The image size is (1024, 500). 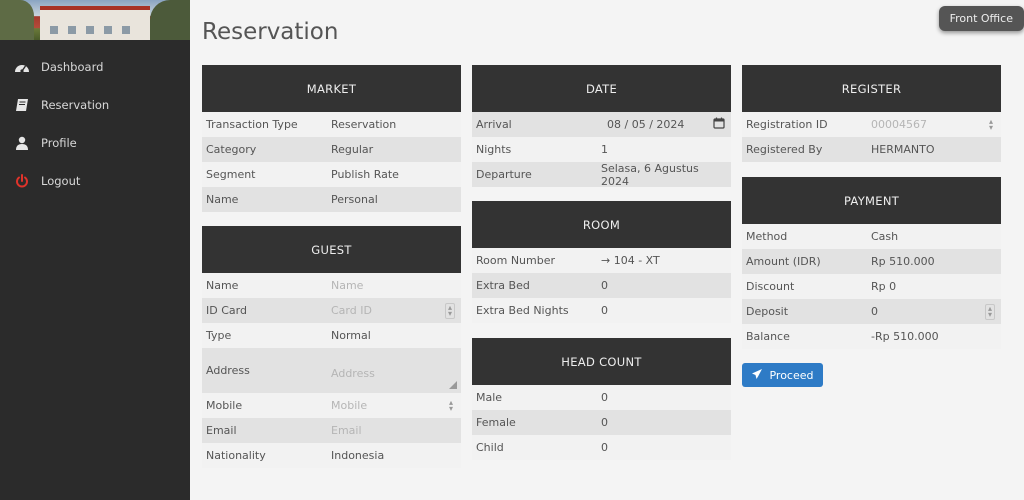 I want to click on balance-value: -Rp 510.000, so click(x=905, y=336).